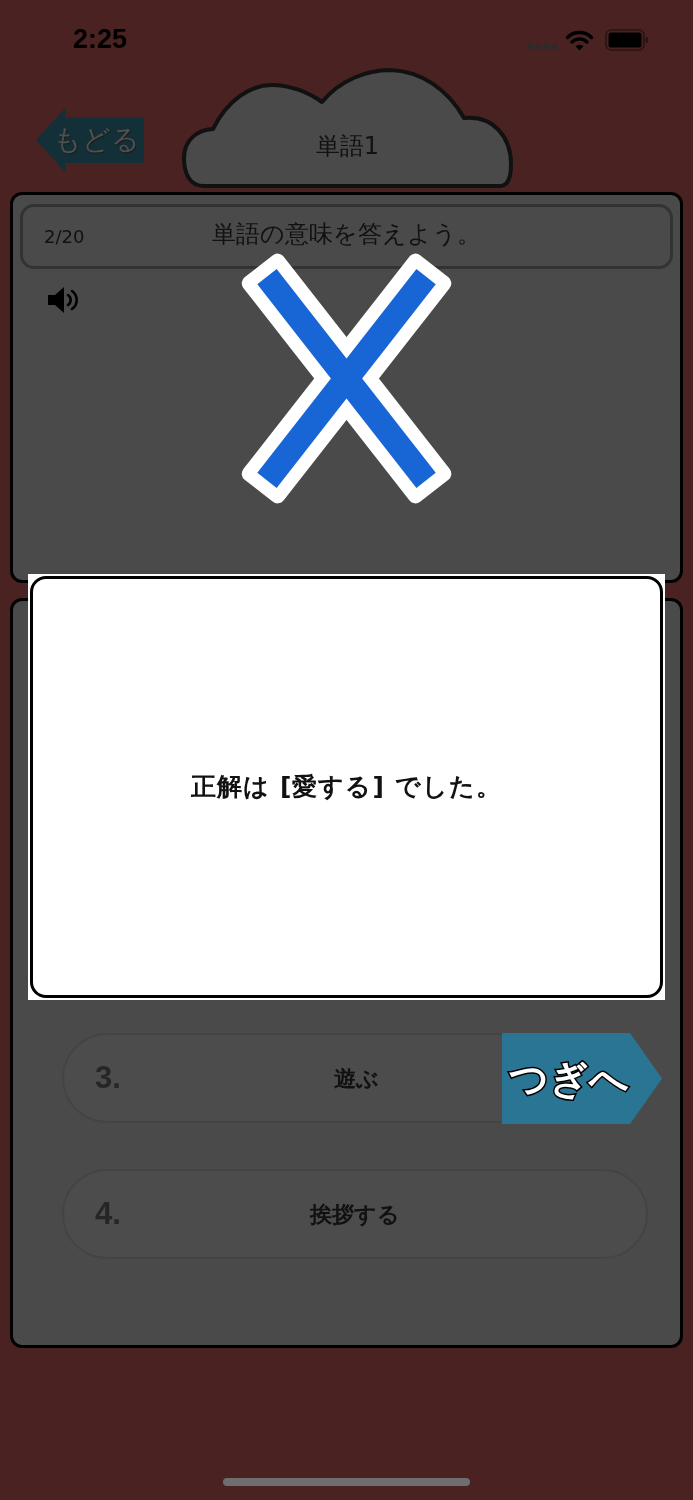 This screenshot has height=1500, width=693. I want to click on question-instruction: 単語の意味を答えよう。, so click(346, 233).